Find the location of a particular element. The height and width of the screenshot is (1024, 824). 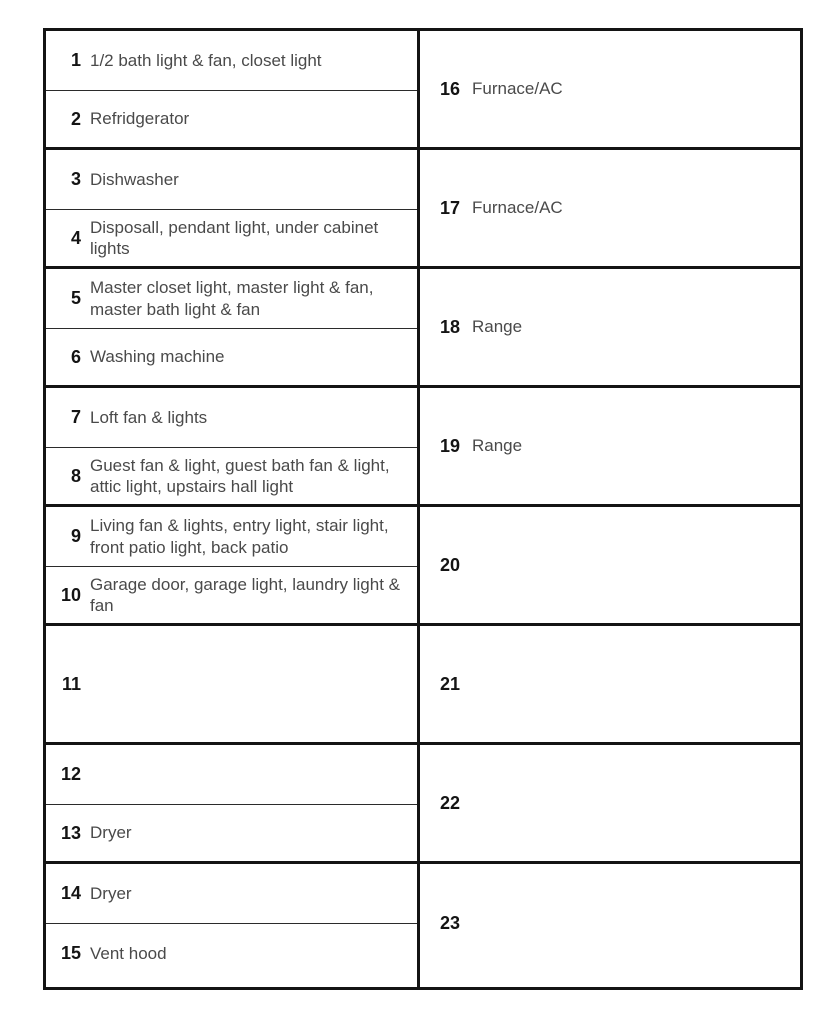

circuit-row-13: 13 Dryer is located at coordinates (231, 834).